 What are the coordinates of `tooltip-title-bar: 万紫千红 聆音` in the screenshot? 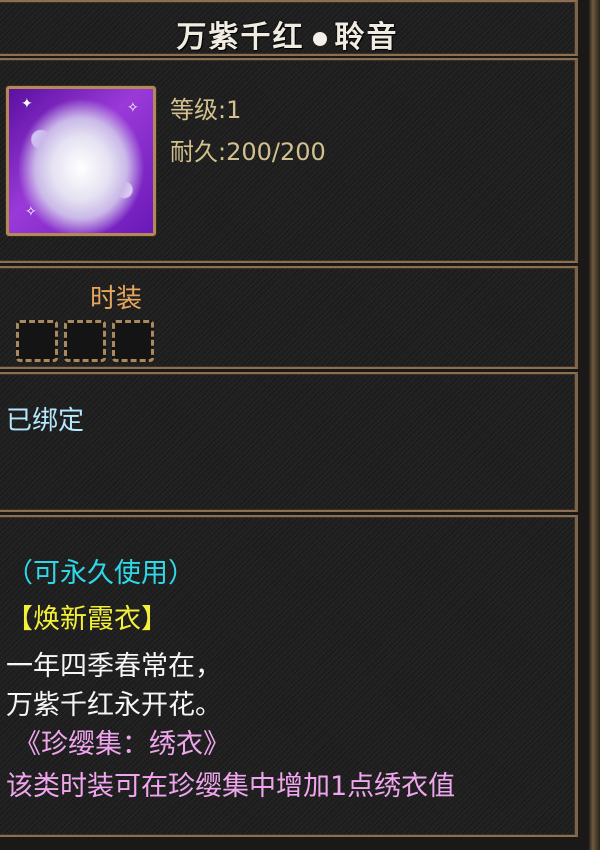 It's located at (289, 28).